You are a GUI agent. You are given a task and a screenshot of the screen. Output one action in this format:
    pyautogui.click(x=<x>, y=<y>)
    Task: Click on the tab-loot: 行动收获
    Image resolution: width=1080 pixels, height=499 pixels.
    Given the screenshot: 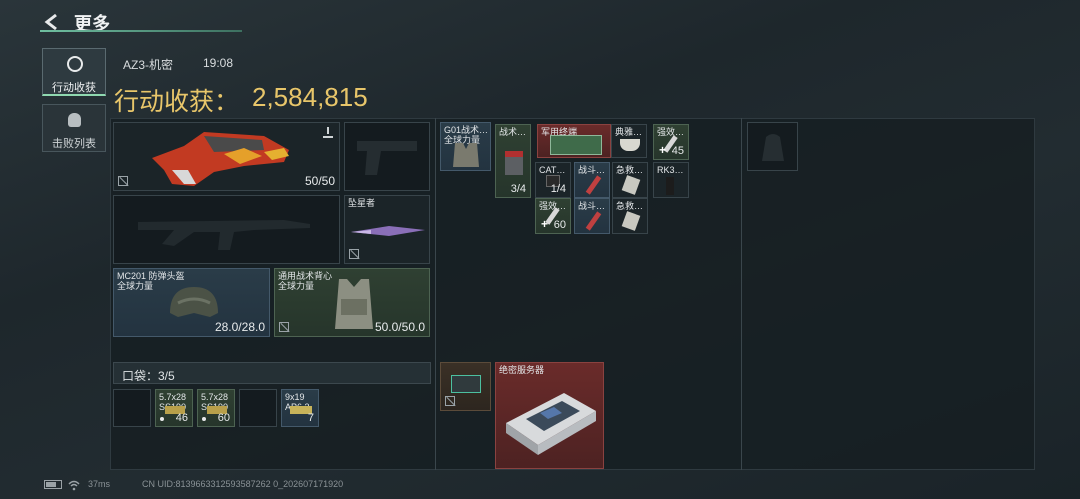 What is the action you would take?
    pyautogui.click(x=74, y=72)
    